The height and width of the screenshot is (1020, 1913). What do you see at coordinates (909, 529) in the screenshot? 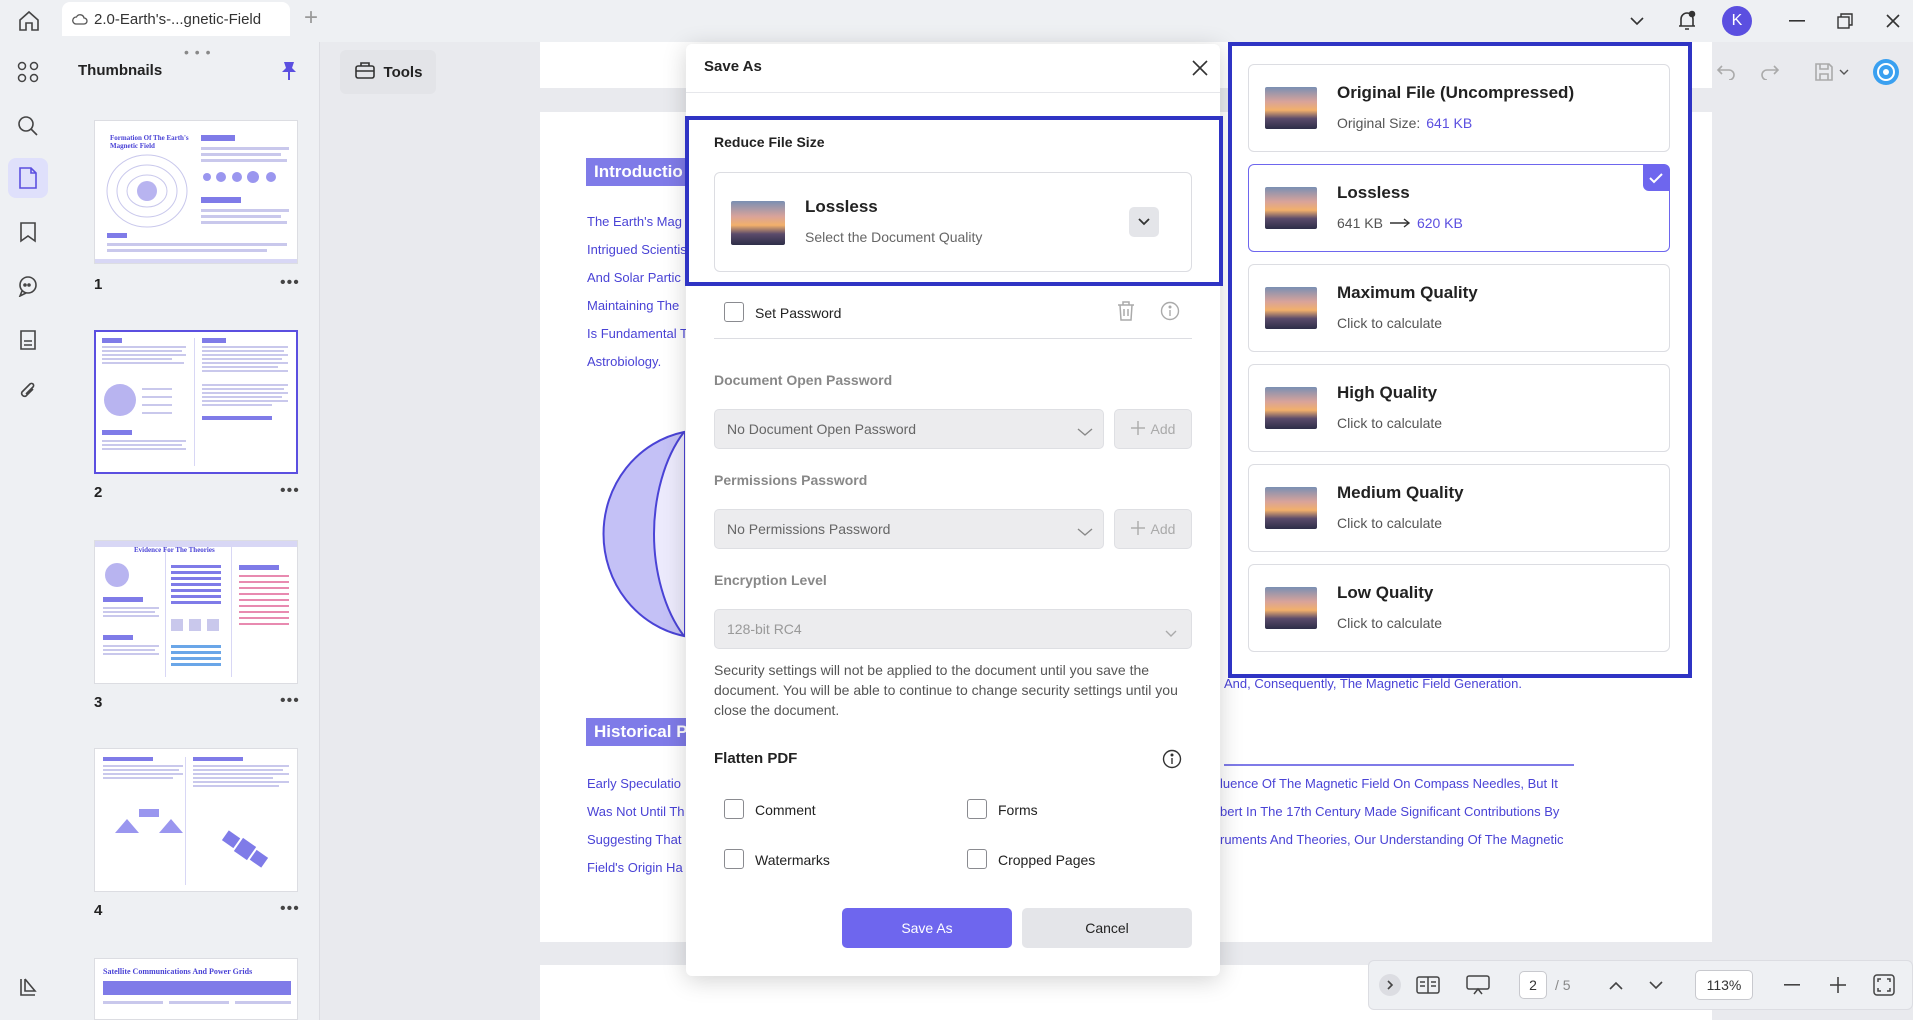
I see `permissions-password-select: No Permissions Password` at bounding box center [909, 529].